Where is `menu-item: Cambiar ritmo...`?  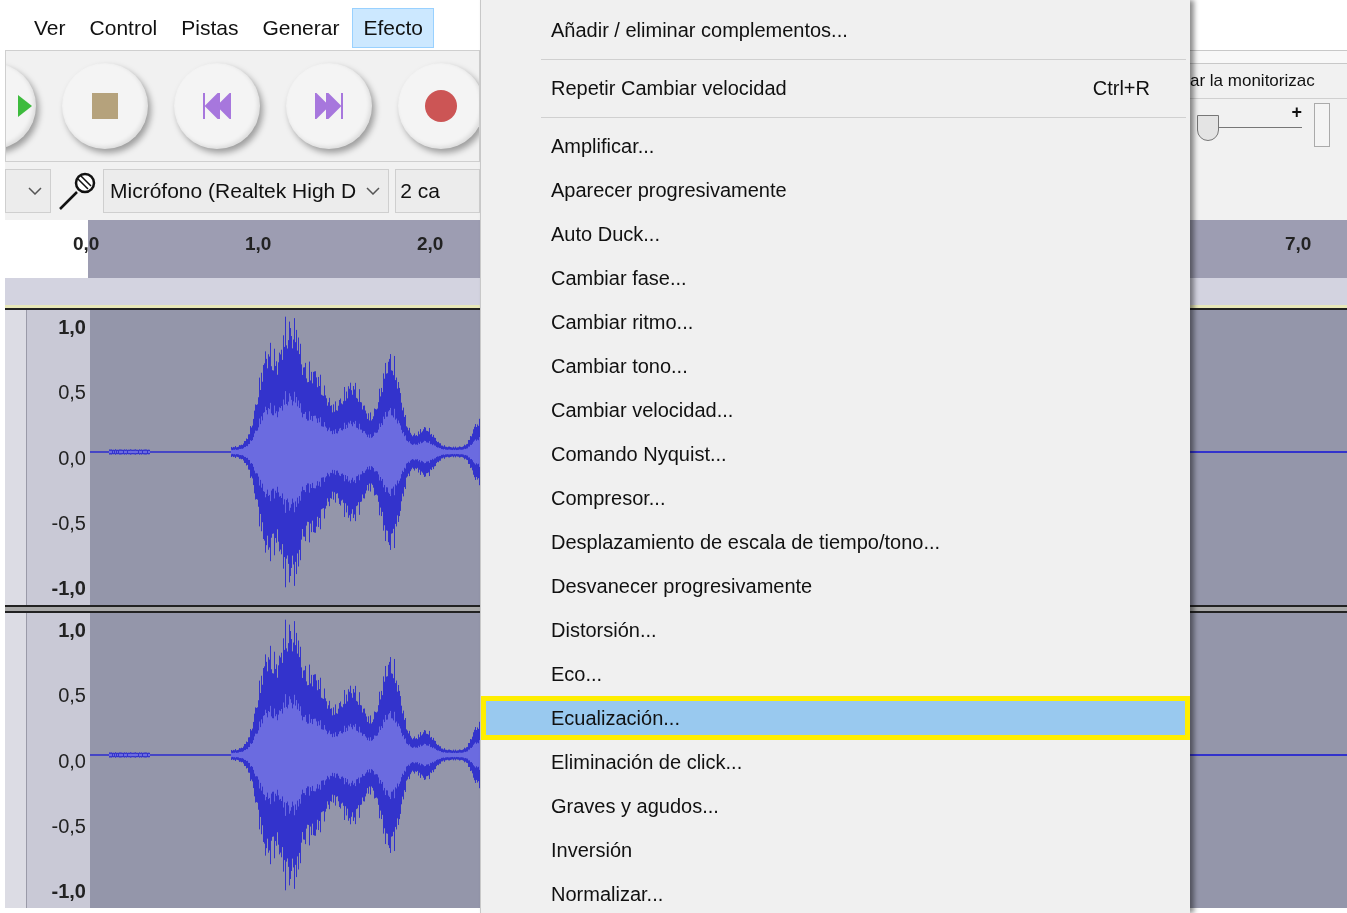
menu-item: Cambiar ritmo... is located at coordinates (835, 322).